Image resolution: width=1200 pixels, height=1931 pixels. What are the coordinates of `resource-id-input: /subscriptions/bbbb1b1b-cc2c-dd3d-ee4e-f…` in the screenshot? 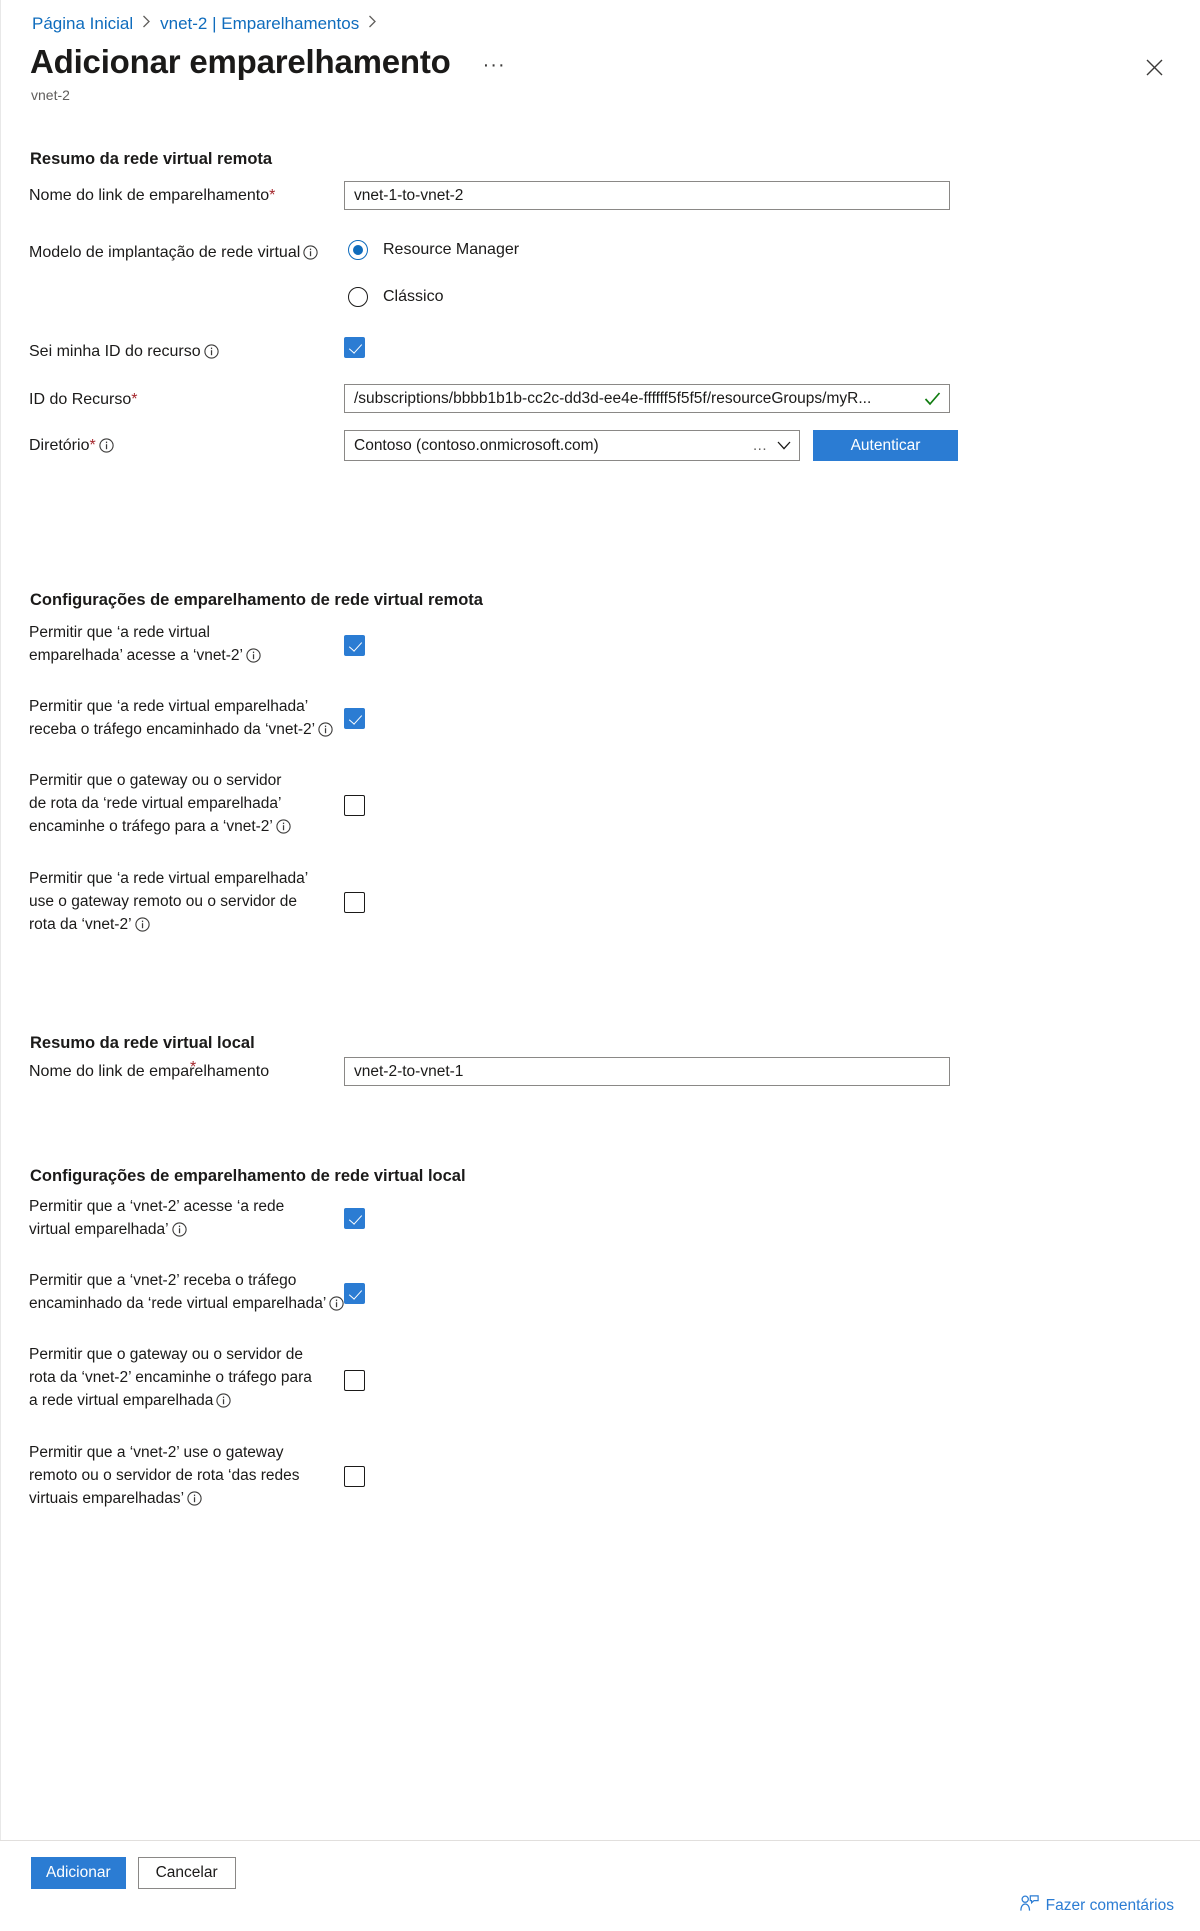 It's located at (647, 398).